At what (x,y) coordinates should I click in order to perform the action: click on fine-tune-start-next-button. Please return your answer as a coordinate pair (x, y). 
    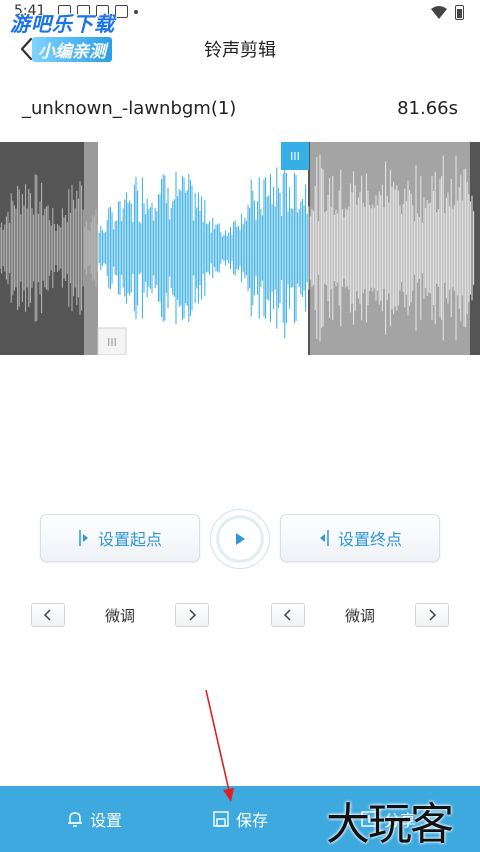
    Looking at the image, I should click on (192, 615).